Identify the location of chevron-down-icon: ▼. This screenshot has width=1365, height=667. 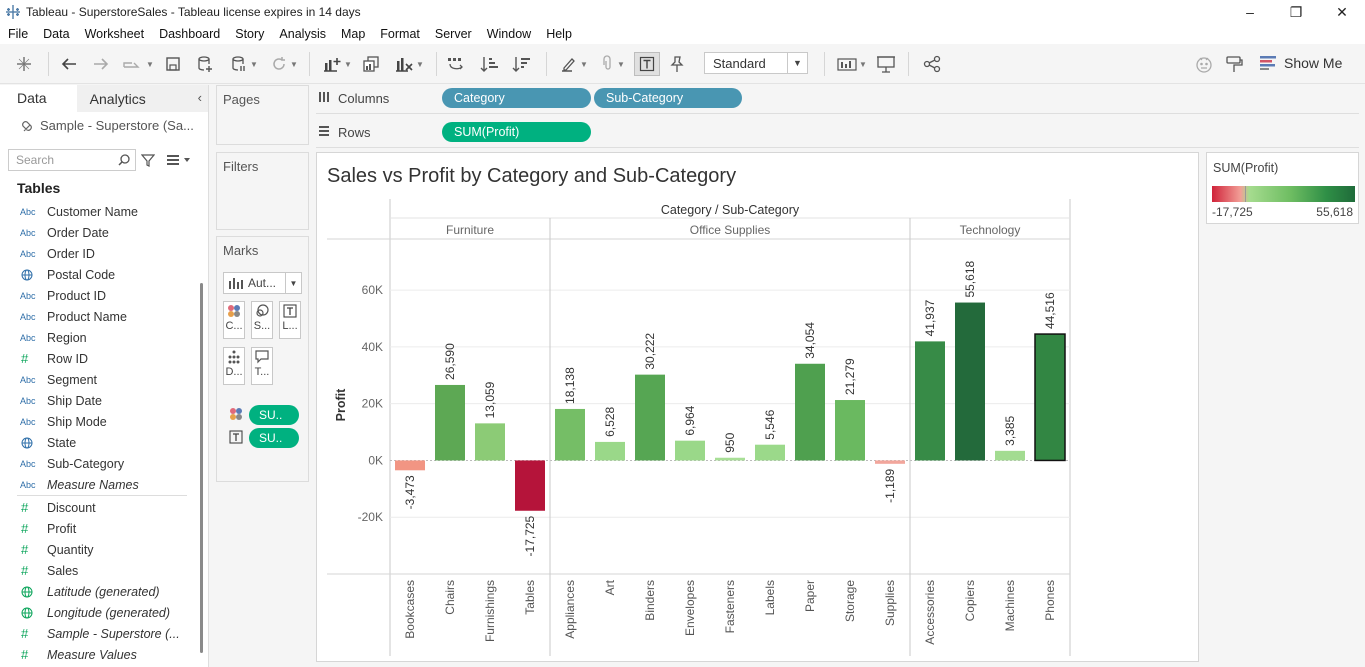
(797, 63).